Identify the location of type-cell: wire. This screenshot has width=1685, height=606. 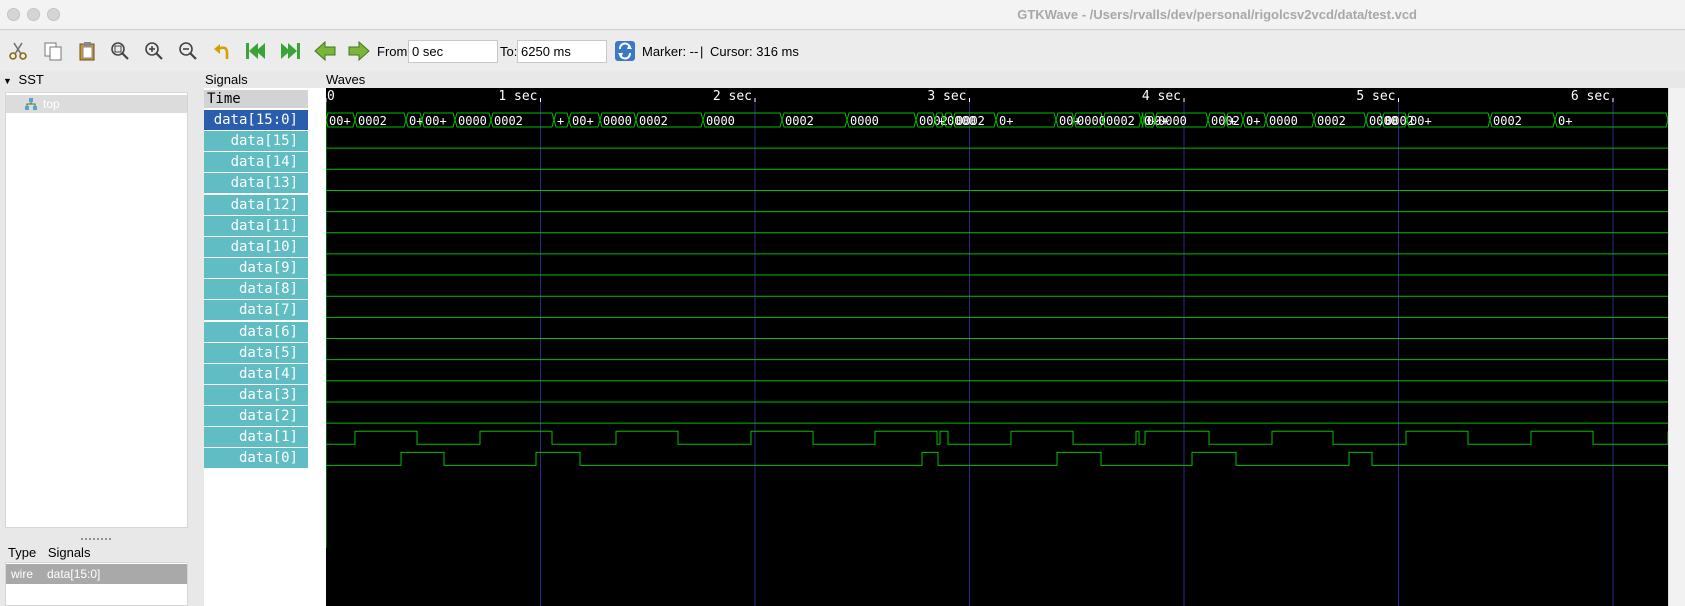
(22, 574).